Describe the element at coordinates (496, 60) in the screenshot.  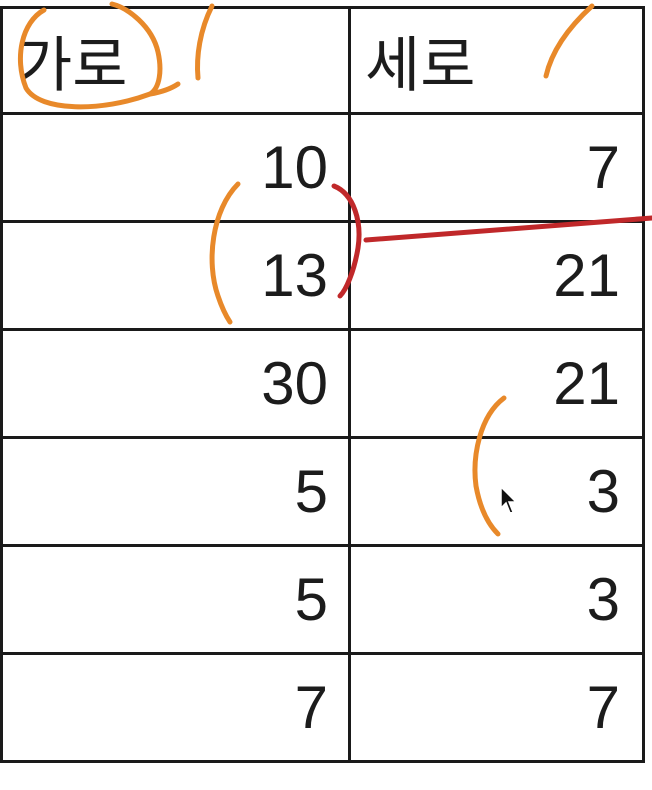
I see `header-cell-height: 세로` at that location.